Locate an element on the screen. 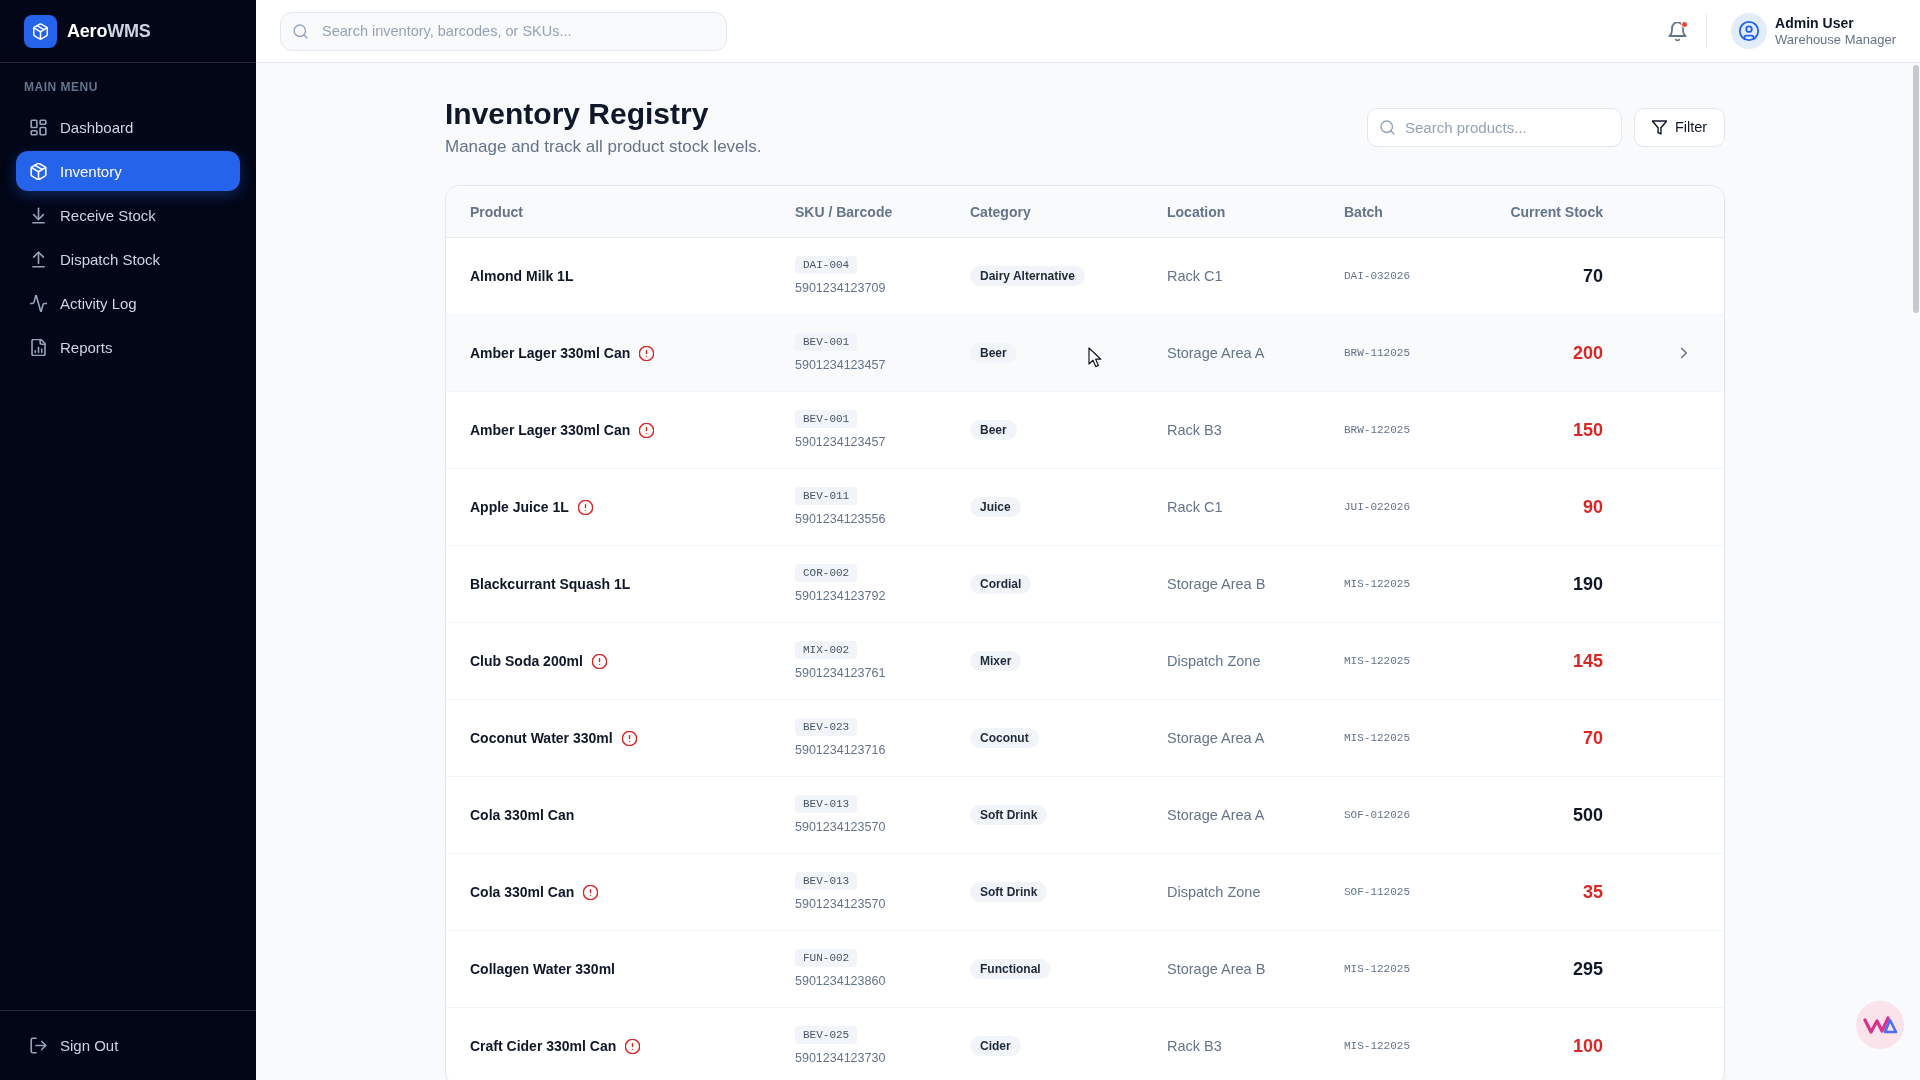 The image size is (1920, 1080). batch-code: SOF-112025 is located at coordinates (1377, 892).